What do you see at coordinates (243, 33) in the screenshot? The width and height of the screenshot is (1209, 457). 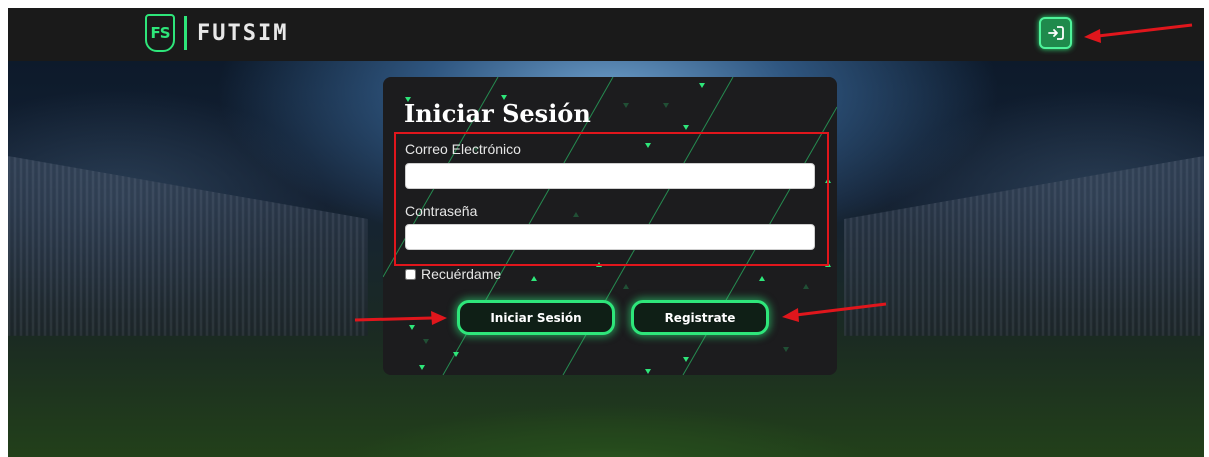 I see `app-name: FUTSIM` at bounding box center [243, 33].